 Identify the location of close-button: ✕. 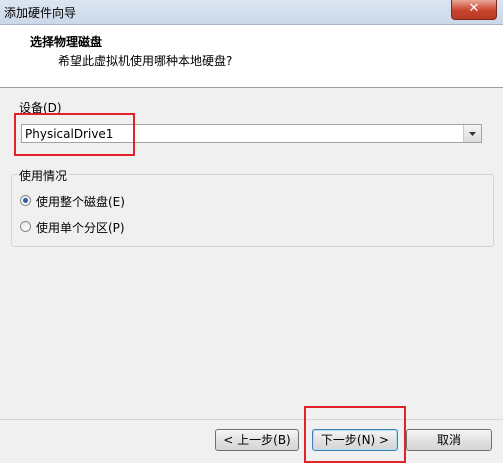
(474, 10).